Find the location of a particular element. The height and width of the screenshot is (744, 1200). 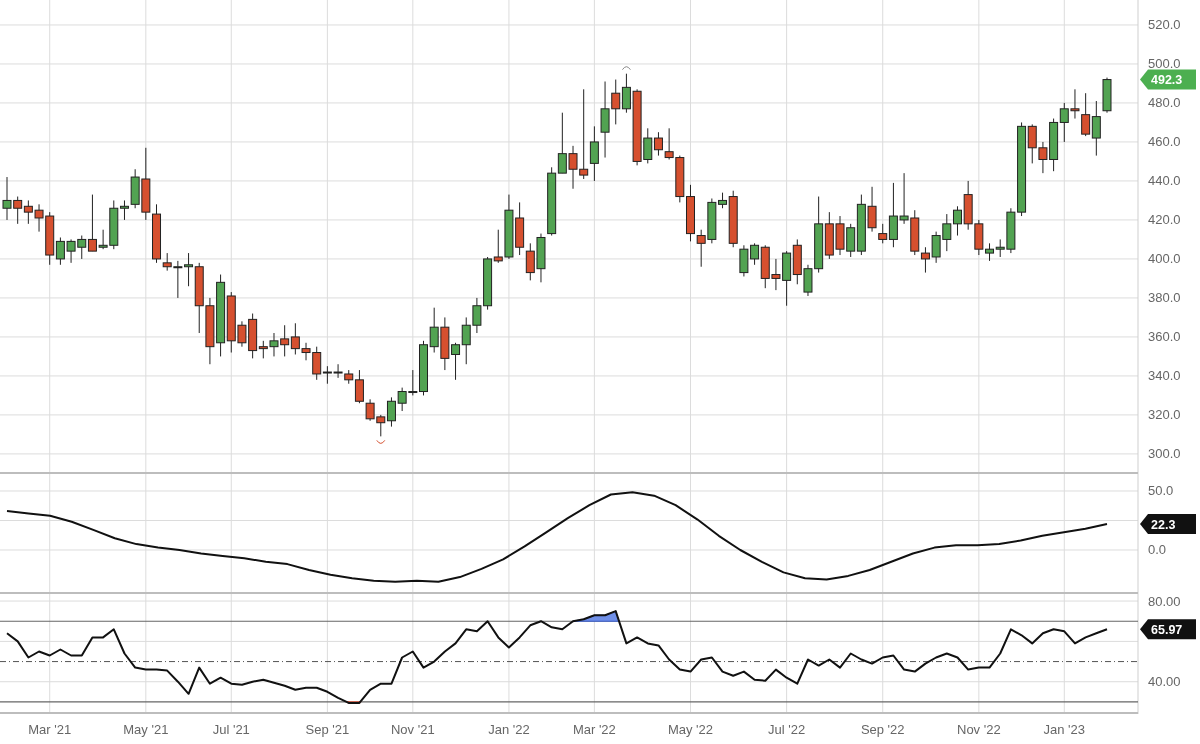

axis-label: Jan '22 is located at coordinates (509, 729).